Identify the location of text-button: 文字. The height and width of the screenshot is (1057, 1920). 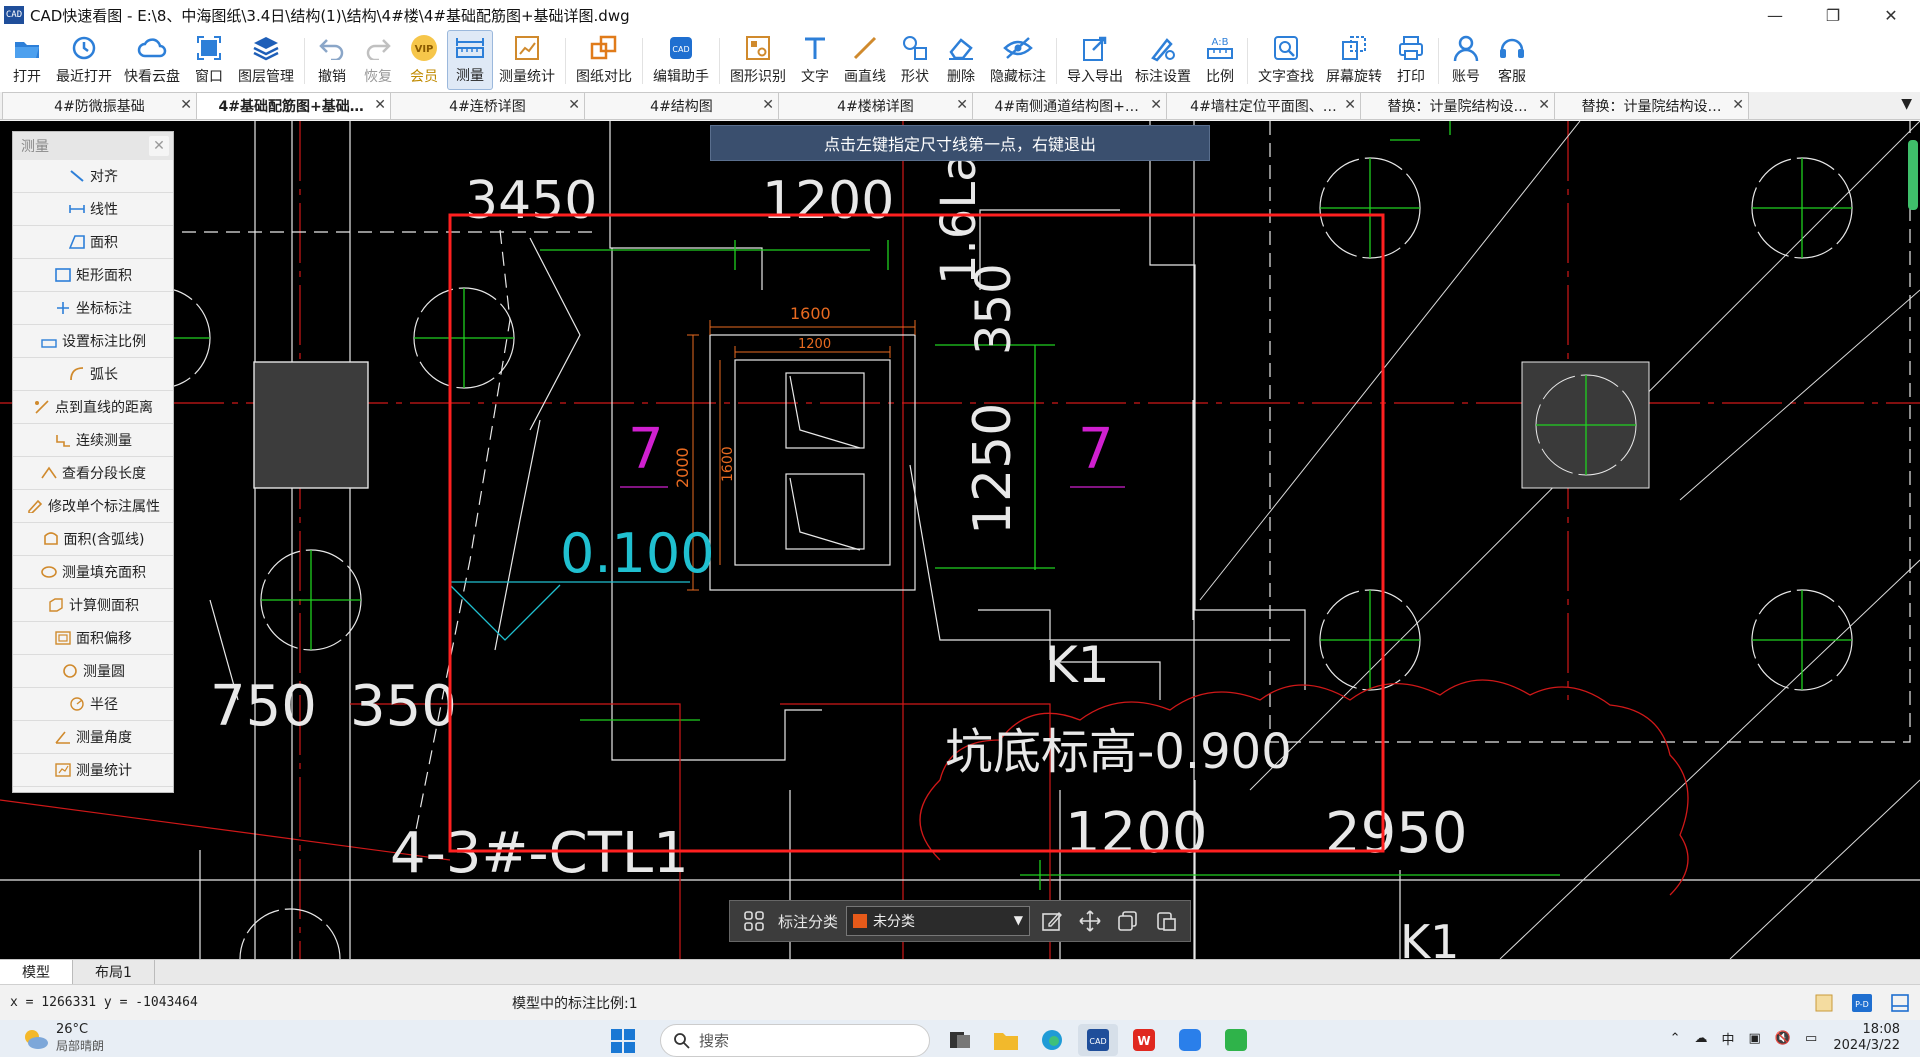
(815, 60).